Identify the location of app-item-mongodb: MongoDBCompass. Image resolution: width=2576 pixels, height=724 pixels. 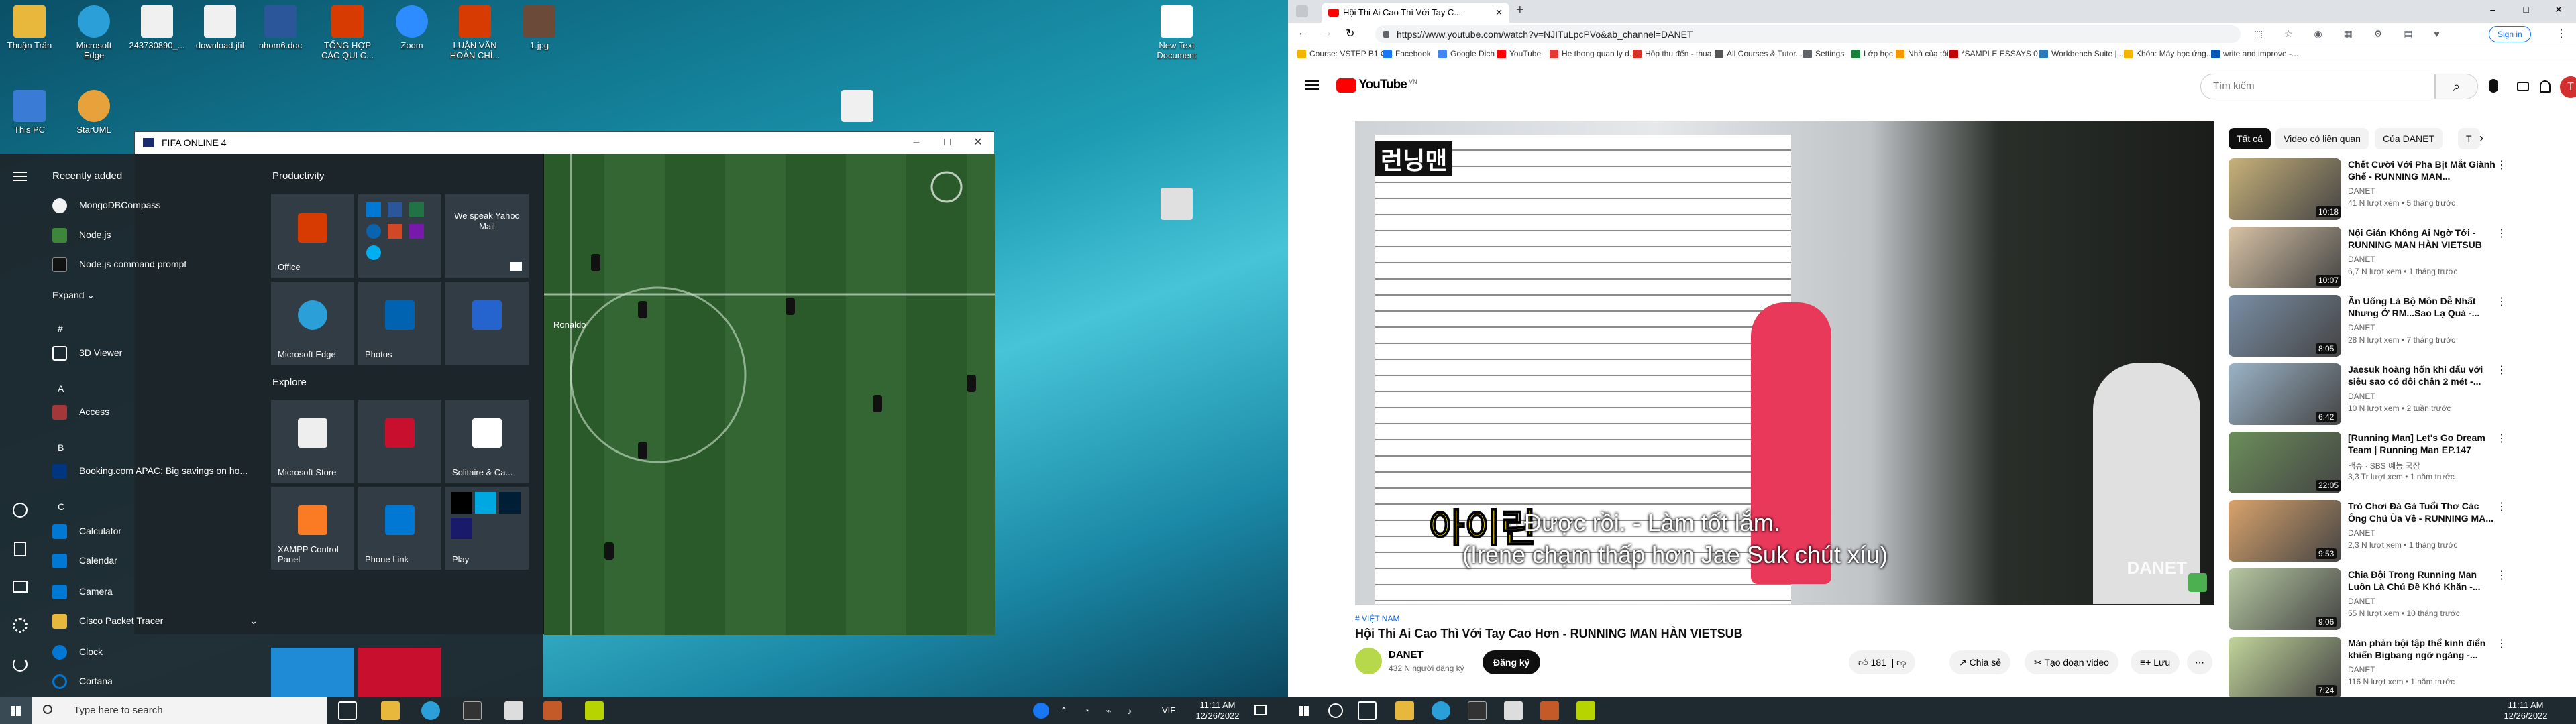
(153, 205).